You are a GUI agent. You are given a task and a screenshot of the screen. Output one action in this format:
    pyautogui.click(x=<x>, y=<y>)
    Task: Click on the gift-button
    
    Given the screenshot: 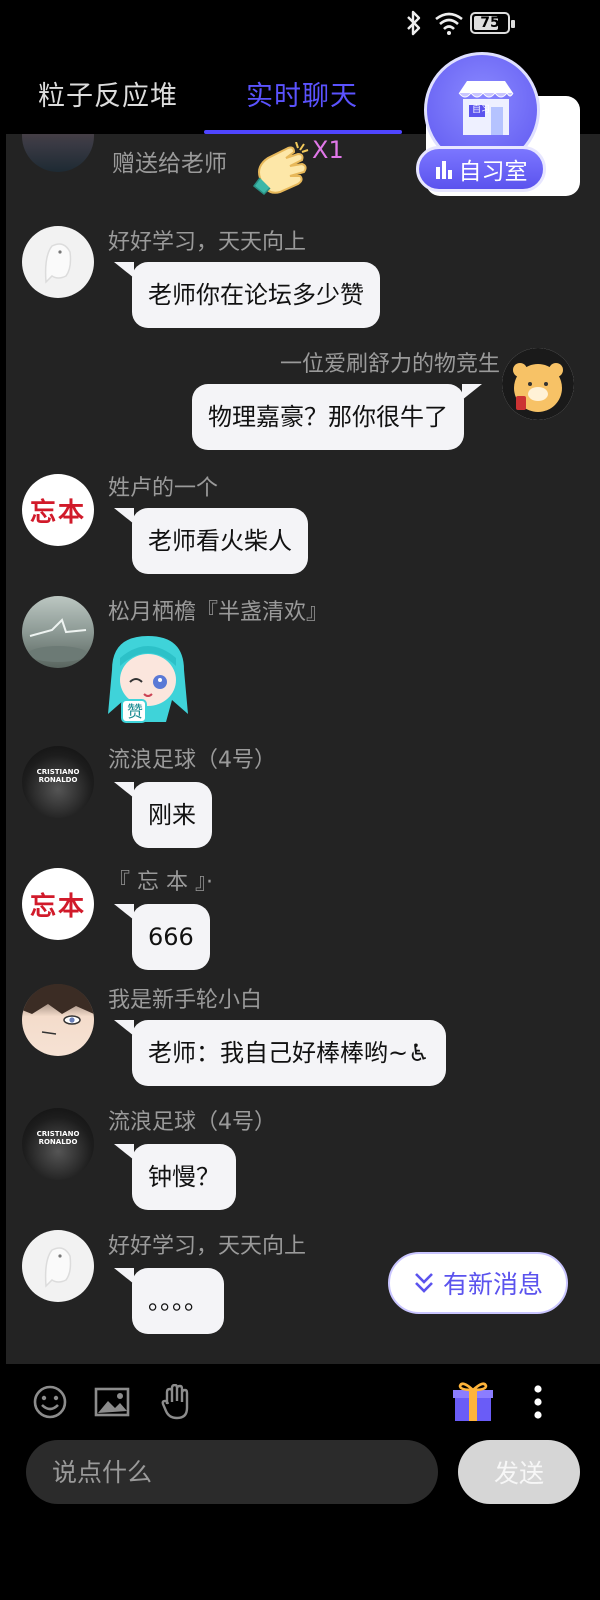 What is the action you would take?
    pyautogui.click(x=473, y=1401)
    